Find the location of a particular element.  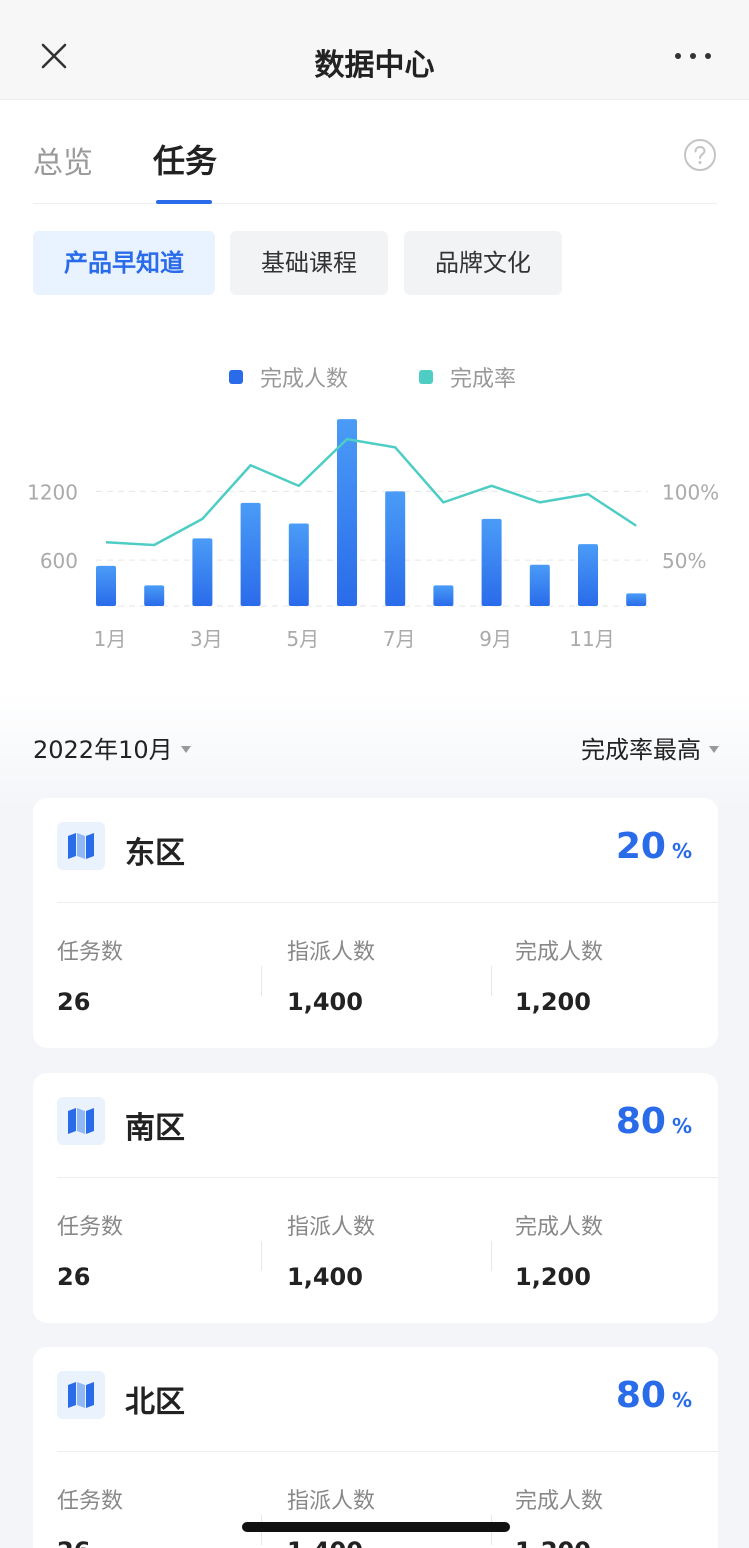

tab-task: 任务 is located at coordinates (185, 159).